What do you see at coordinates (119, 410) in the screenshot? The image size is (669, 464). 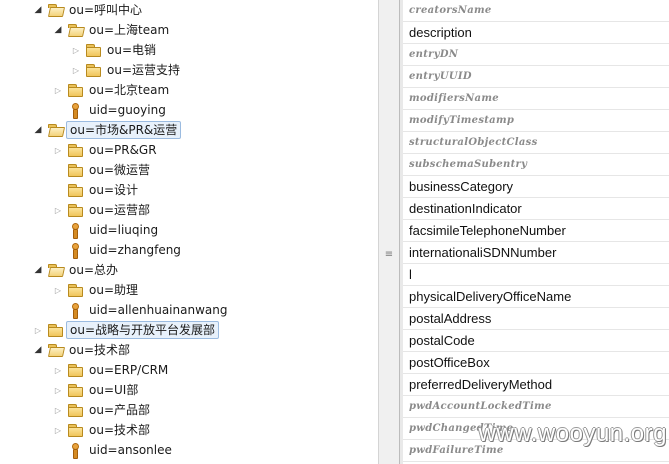 I see `tree-node-label: ou=产品部` at bounding box center [119, 410].